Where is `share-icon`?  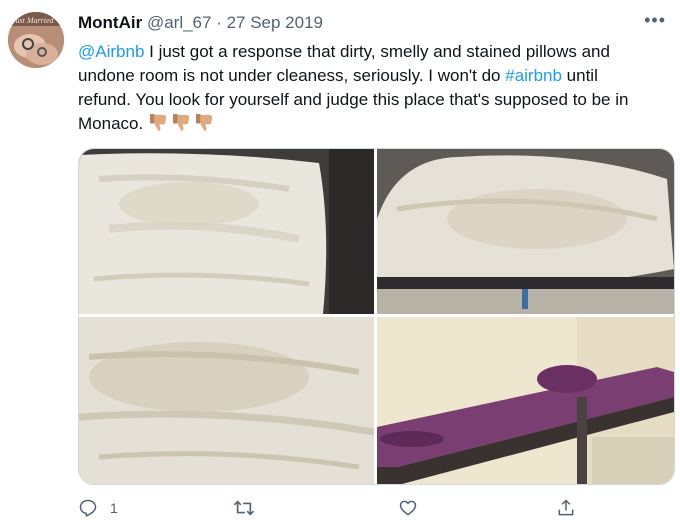
share-icon is located at coordinates (566, 507).